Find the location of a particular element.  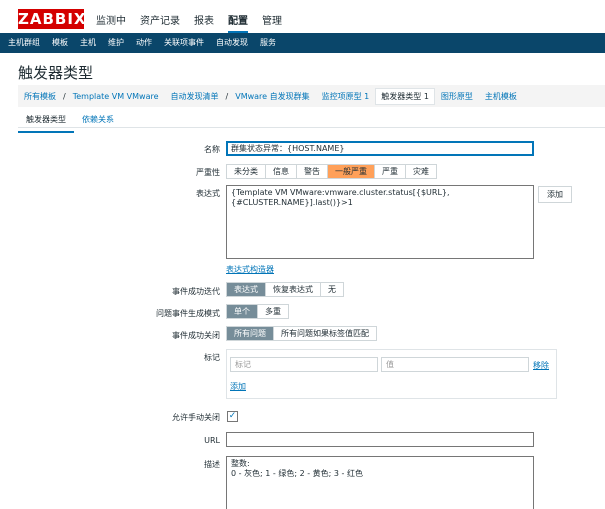

ok-event-generation-selector: 表达式 恢复表达式 无 is located at coordinates (285, 289).